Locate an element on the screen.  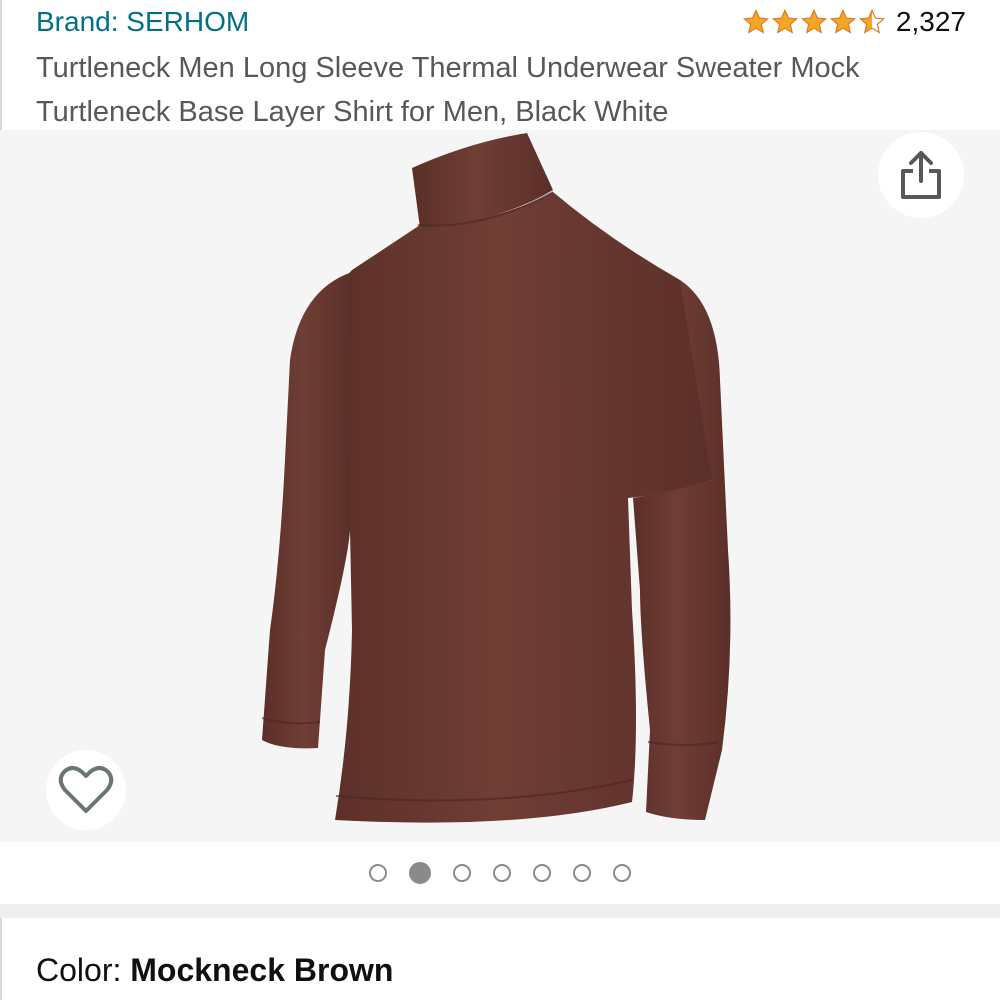
selected-color-value: Mockneck Brown is located at coordinates (262, 970).